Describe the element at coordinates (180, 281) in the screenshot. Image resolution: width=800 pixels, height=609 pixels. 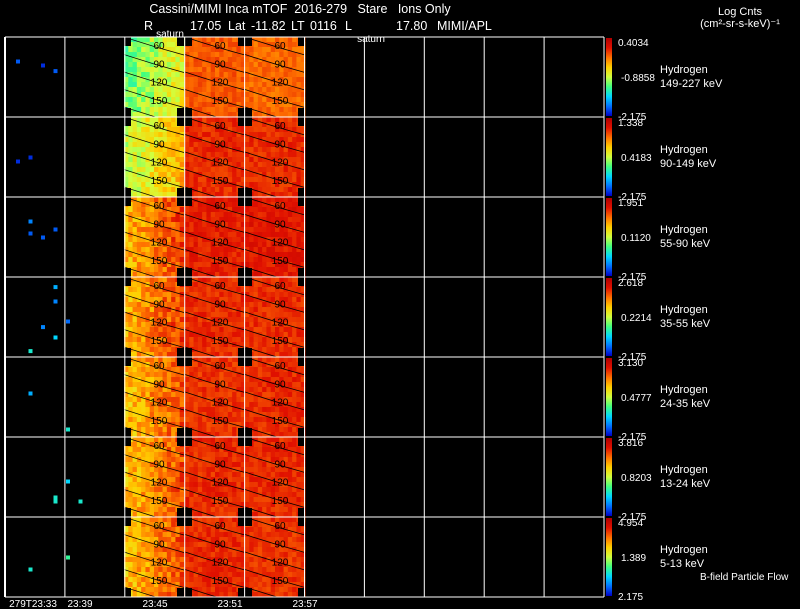
I see `panel-corner-mask` at that location.